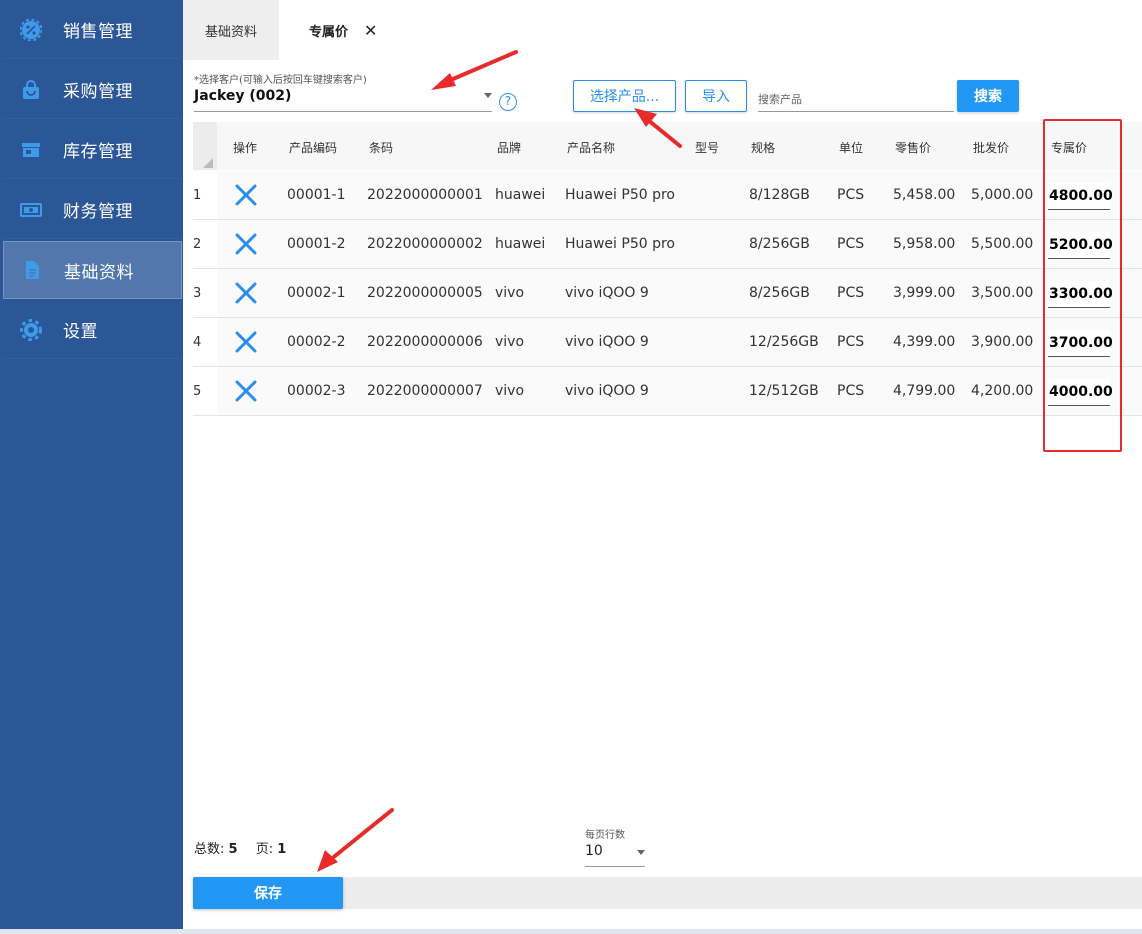 This screenshot has width=1142, height=934. I want to click on search-input, so click(856, 100).